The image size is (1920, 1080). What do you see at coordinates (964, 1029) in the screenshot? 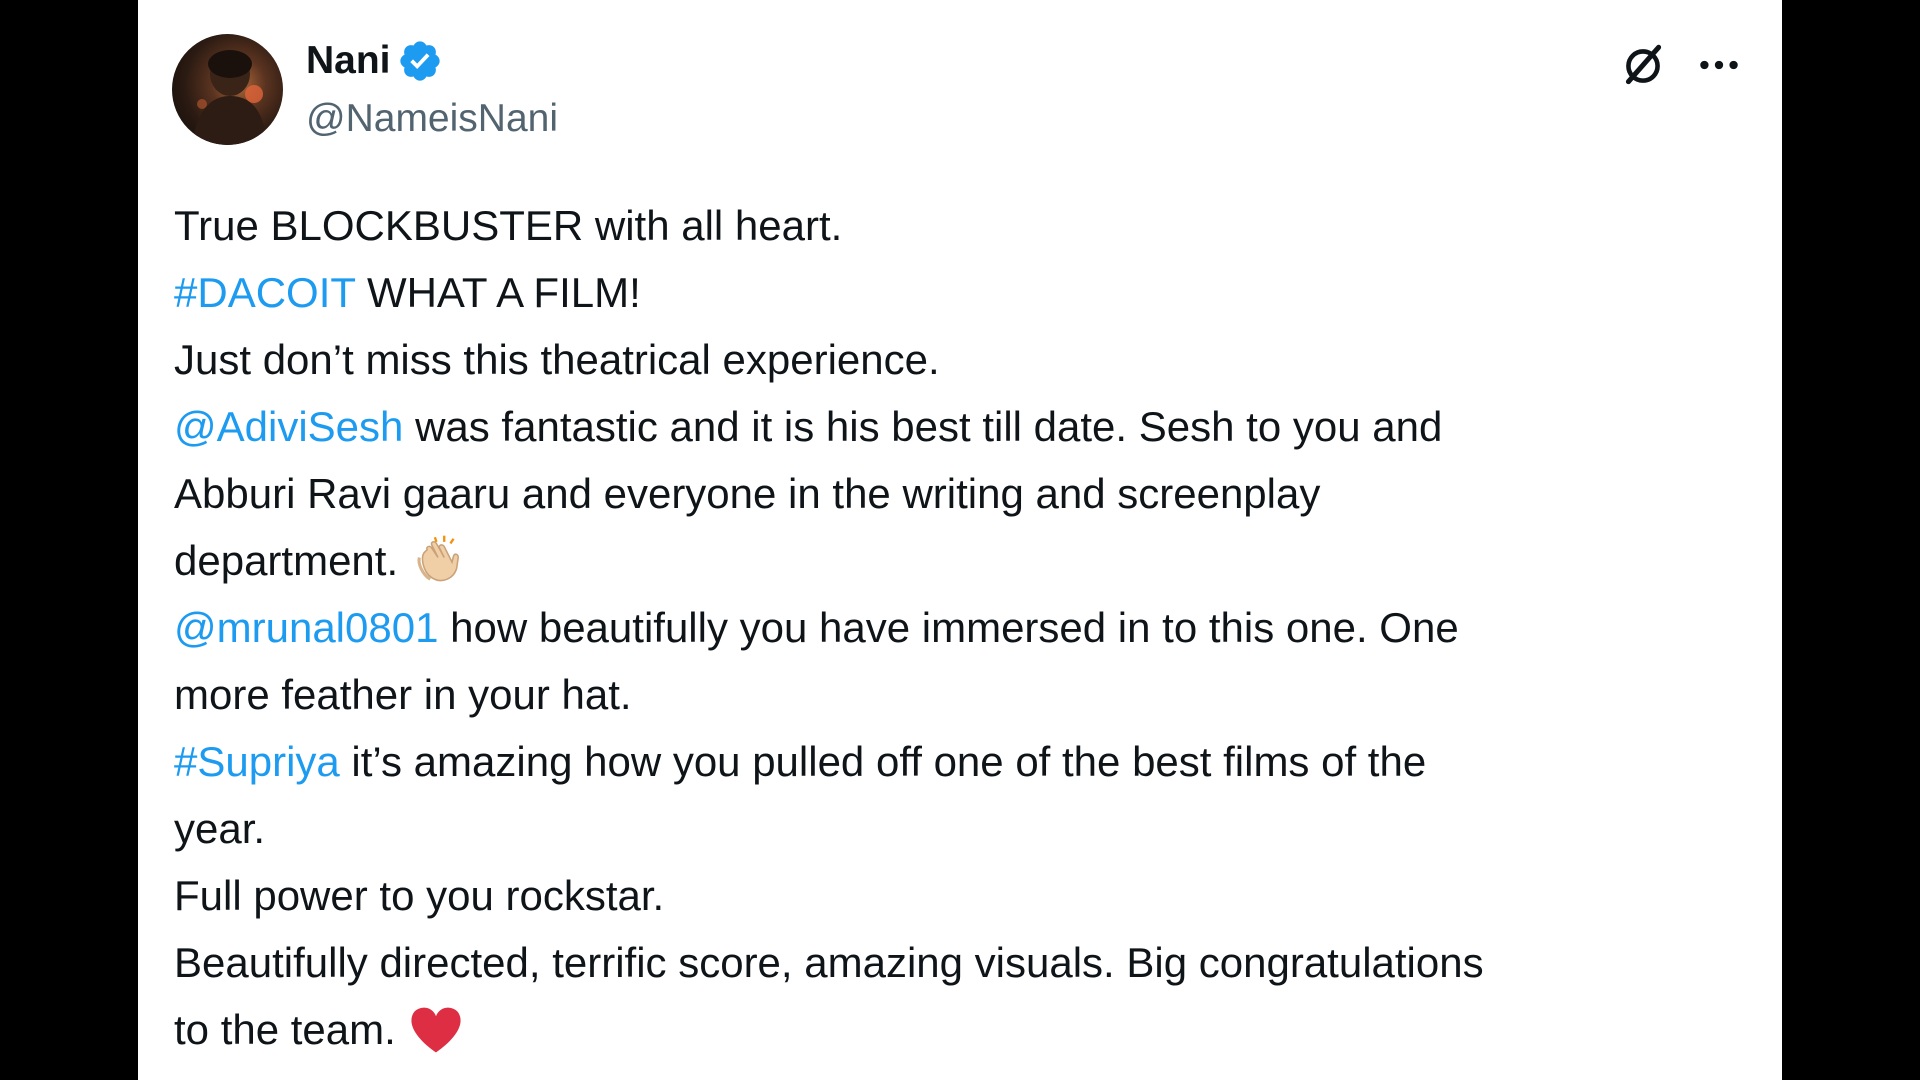
I see `tweet-line: to the team.` at bounding box center [964, 1029].